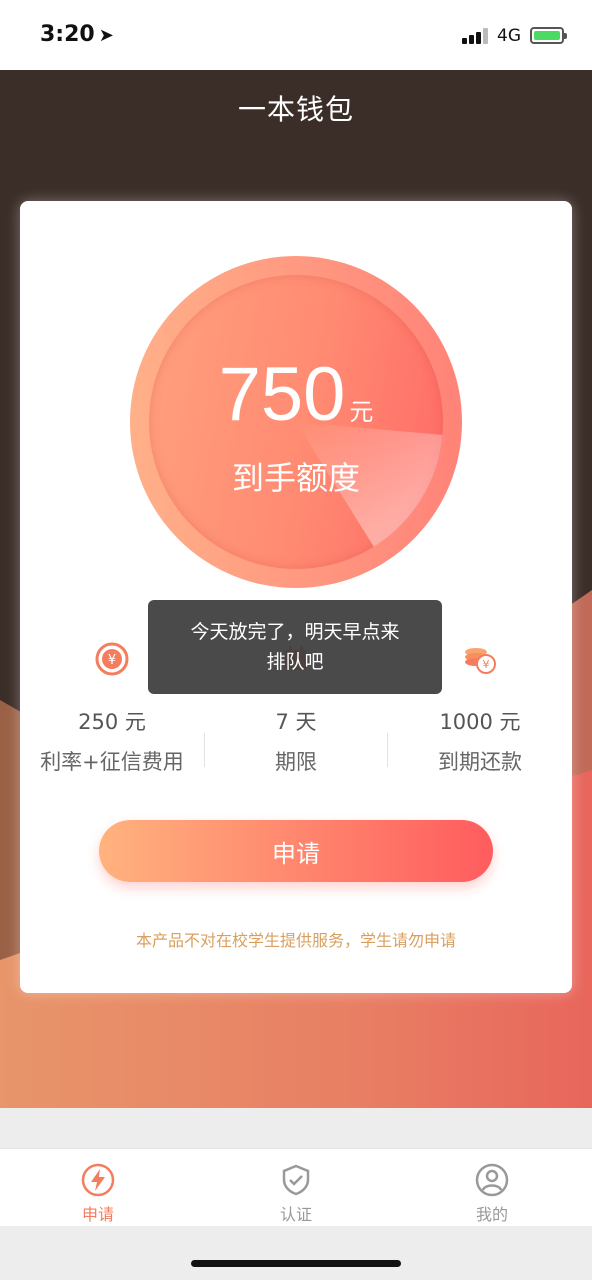 The width and height of the screenshot is (592, 1280). What do you see at coordinates (295, 662) in the screenshot?
I see `toast-line-2: 排队吧` at bounding box center [295, 662].